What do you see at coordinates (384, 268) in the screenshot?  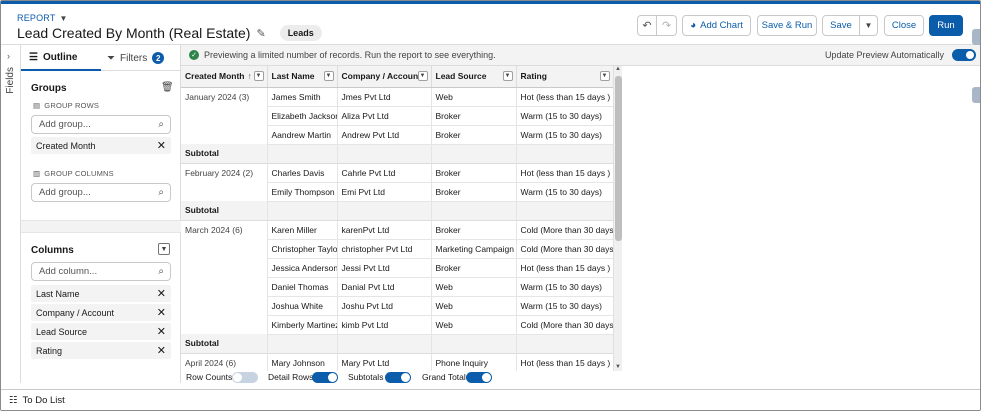 I see `company-cell: Jessi Pvt Ltd` at bounding box center [384, 268].